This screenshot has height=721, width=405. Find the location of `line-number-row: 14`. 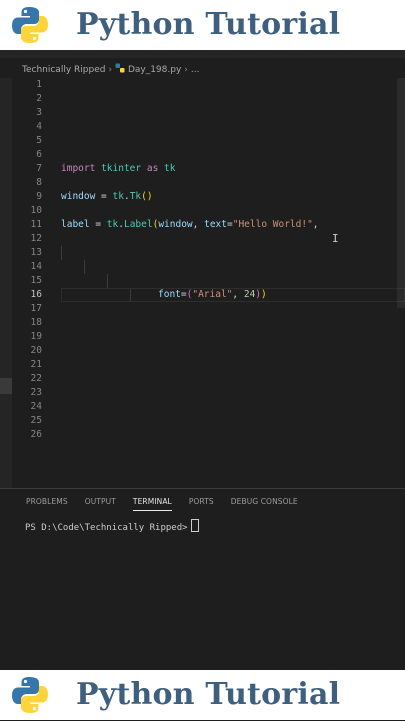

line-number-row: 14 is located at coordinates (208, 267).